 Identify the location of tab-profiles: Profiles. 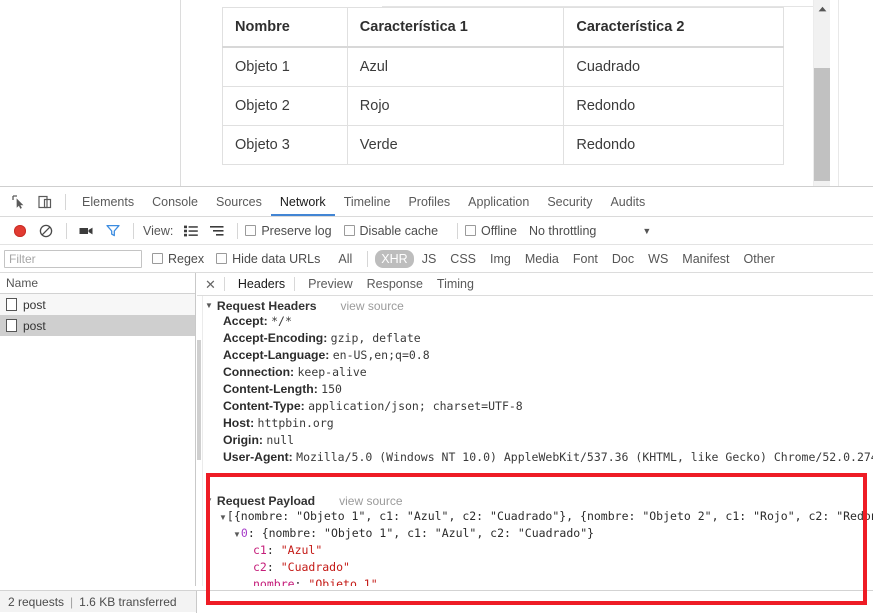
(429, 201).